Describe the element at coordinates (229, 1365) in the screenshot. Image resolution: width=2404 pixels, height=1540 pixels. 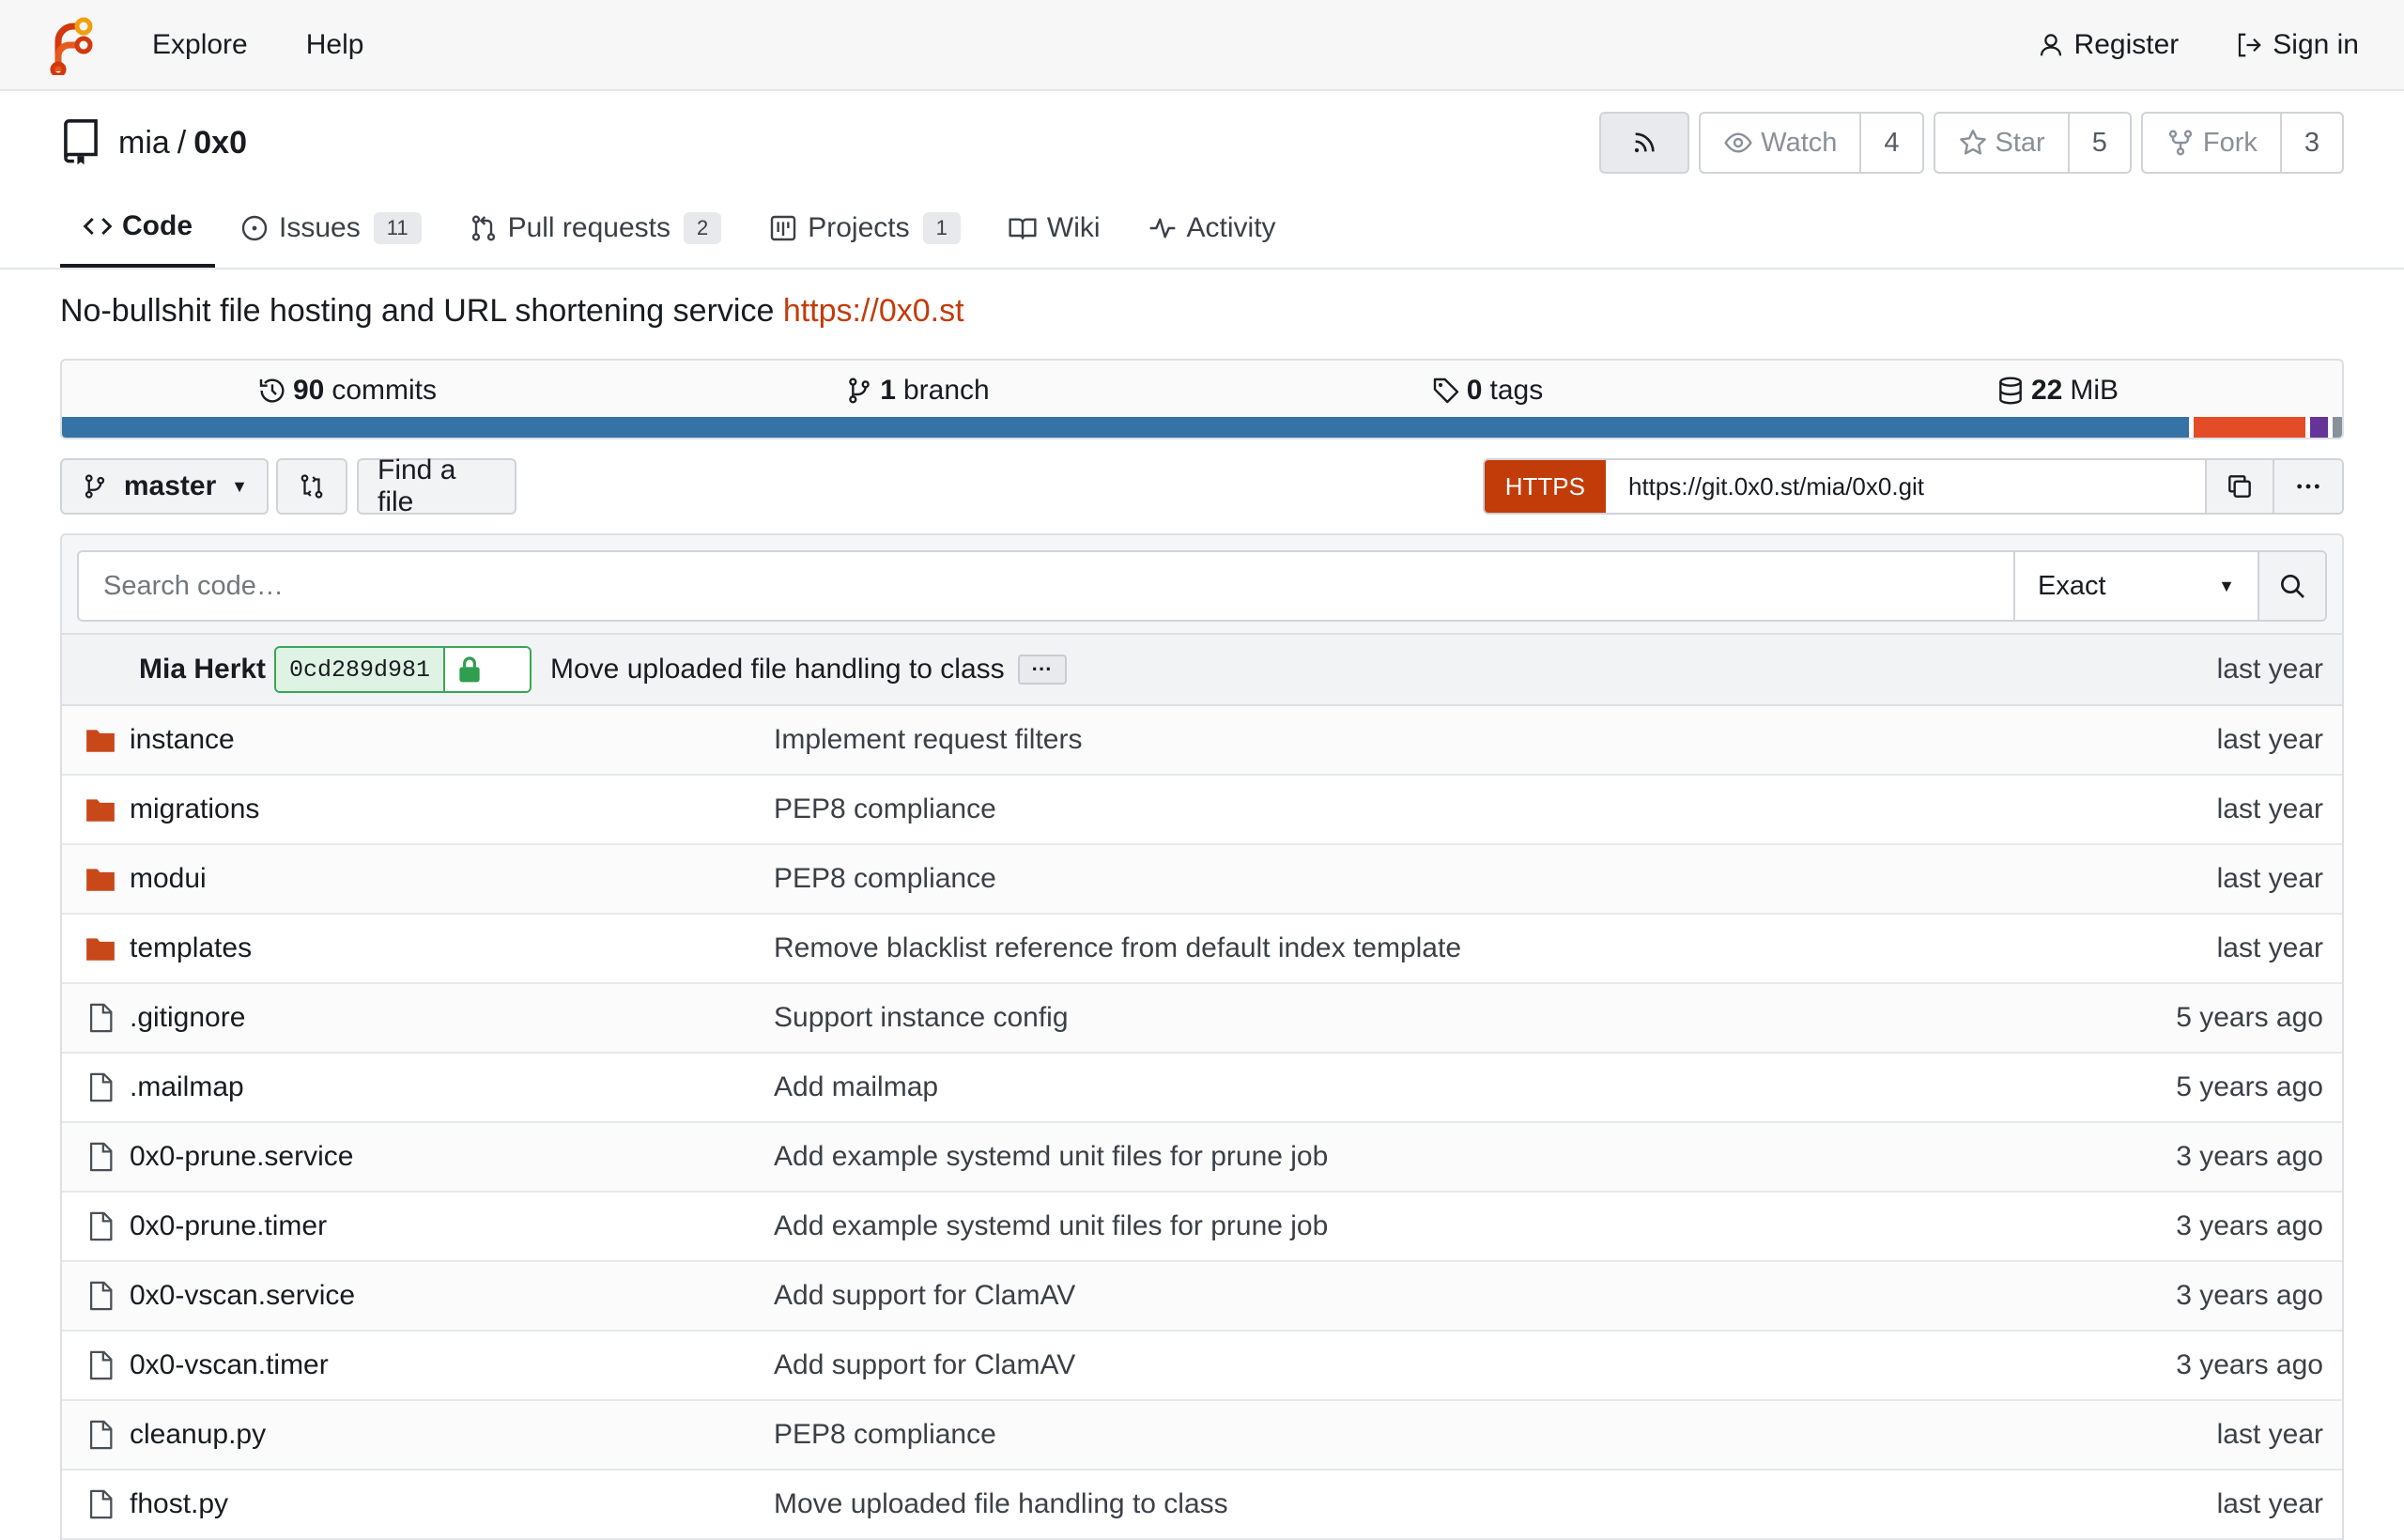
I see `file-name: 0x0-vscan.timer` at that location.